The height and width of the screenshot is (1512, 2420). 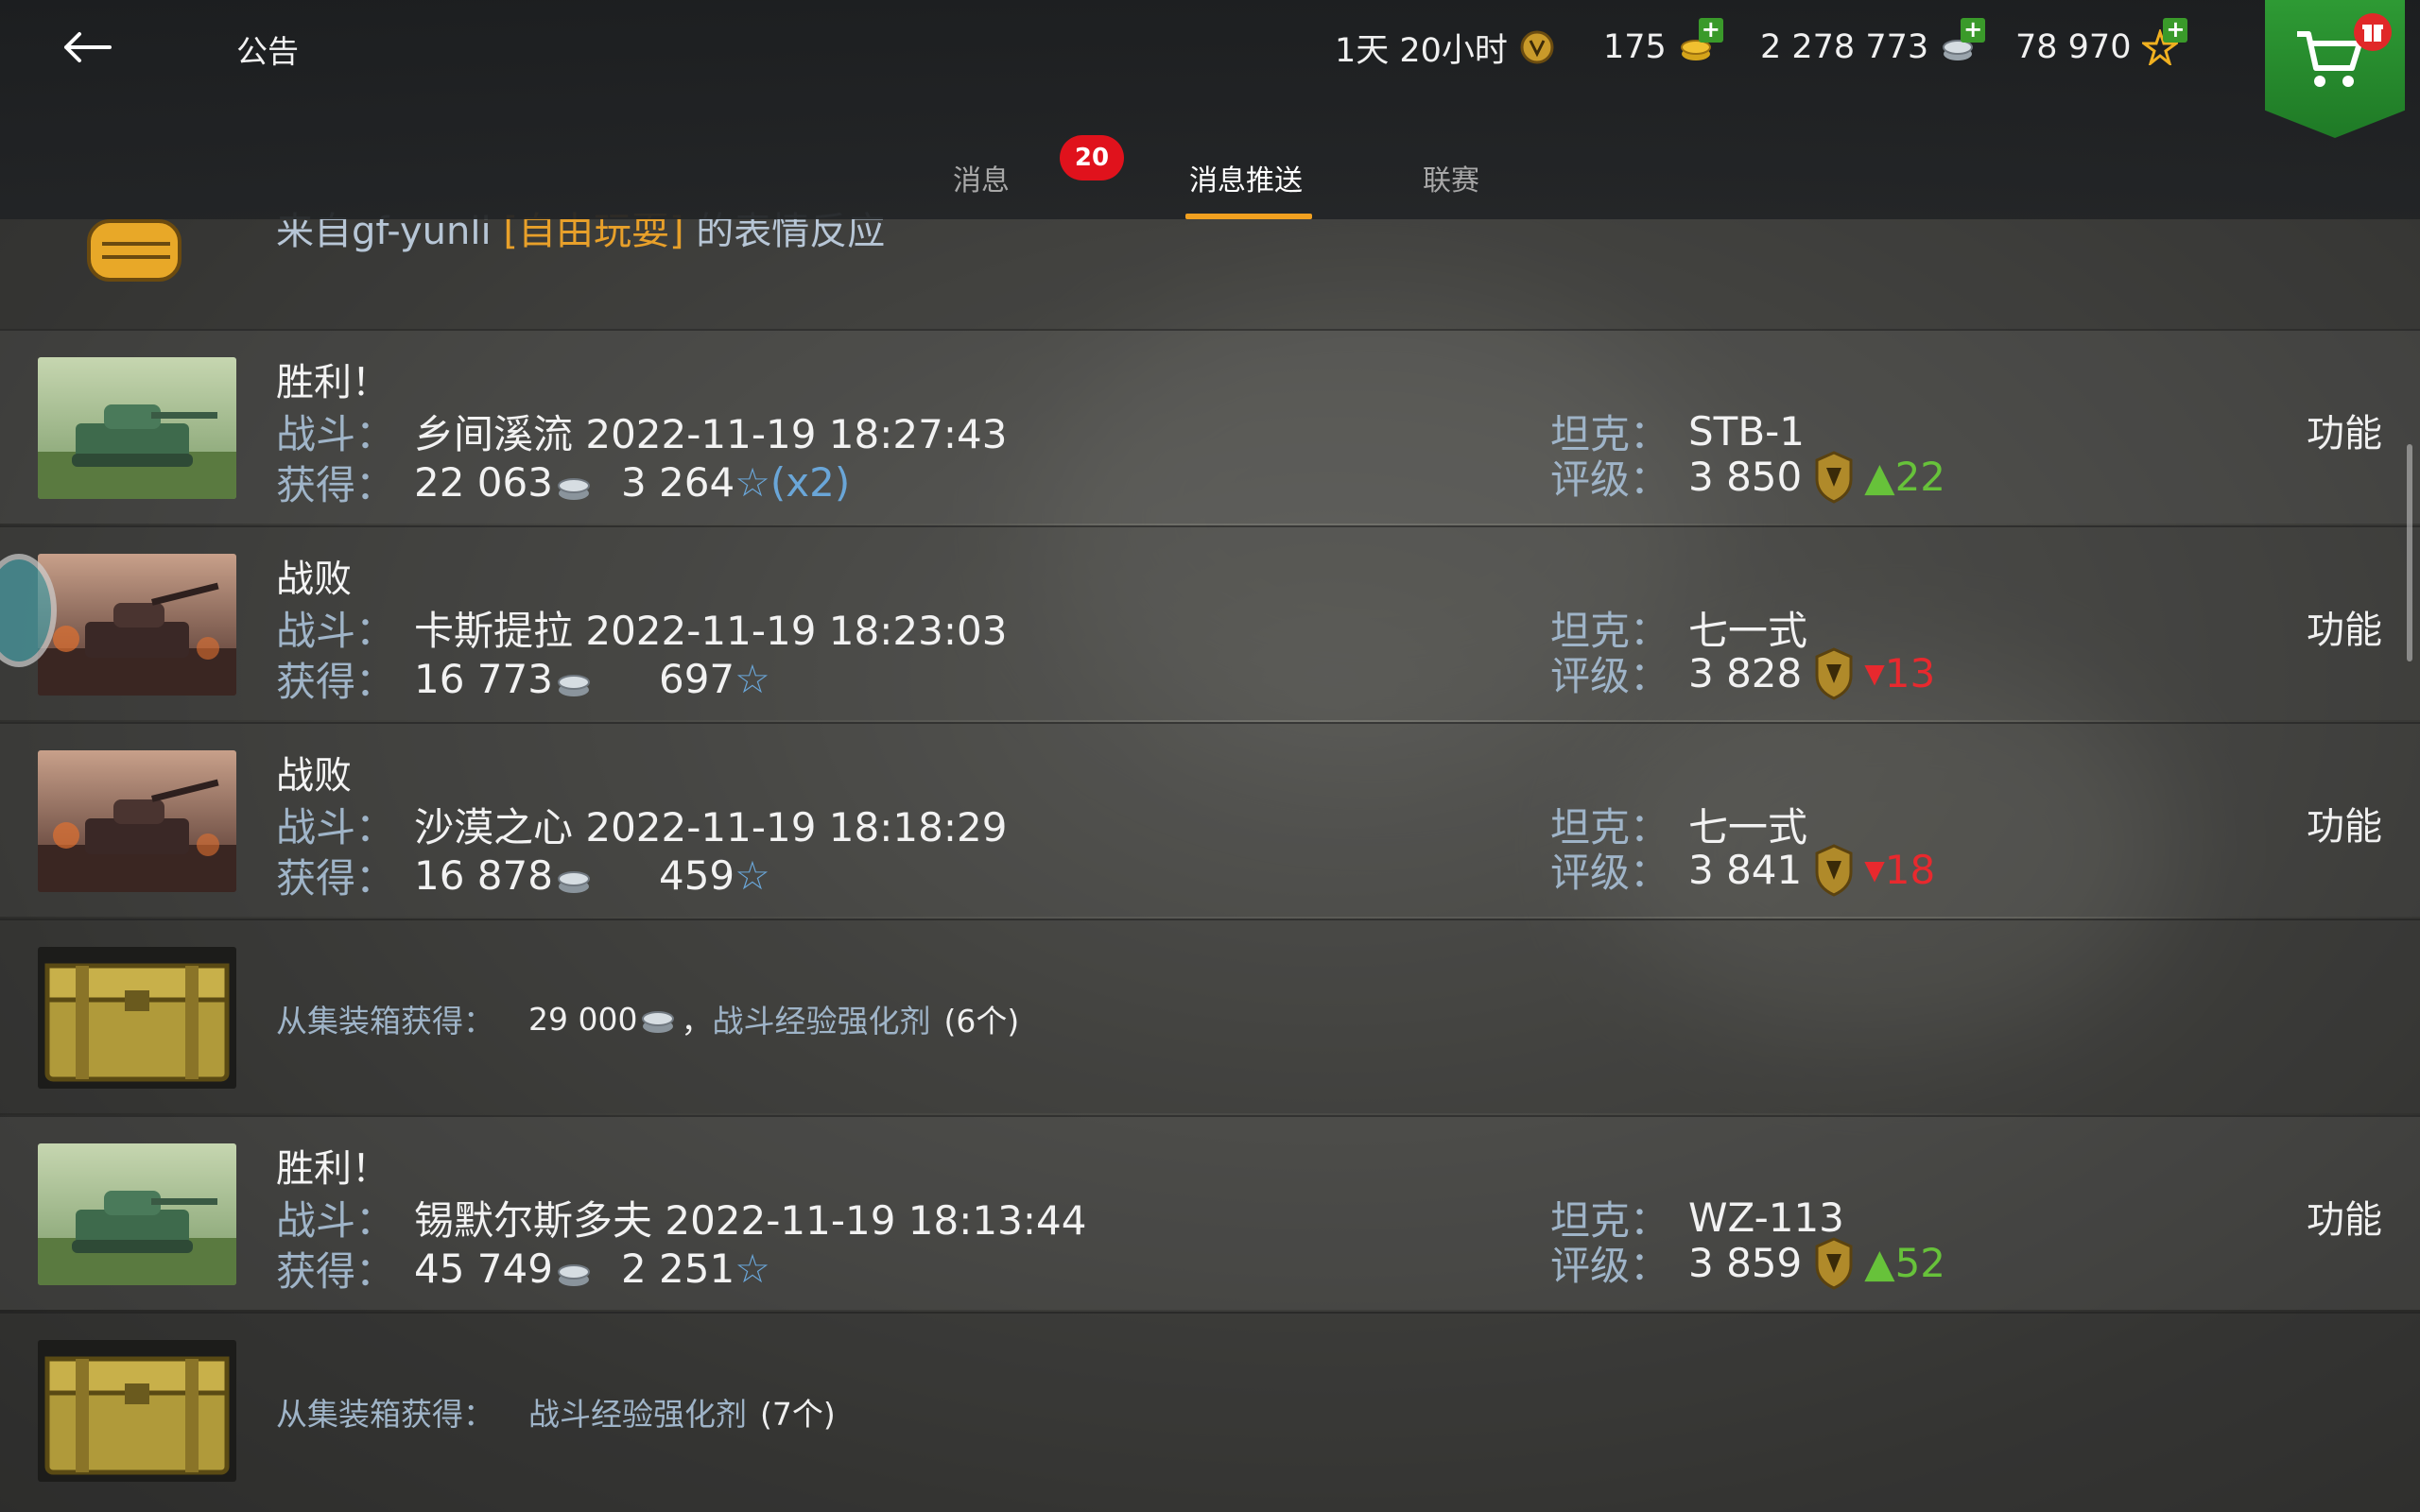 I want to click on tab-push-messages: 消息推送, so click(x=1246, y=177).